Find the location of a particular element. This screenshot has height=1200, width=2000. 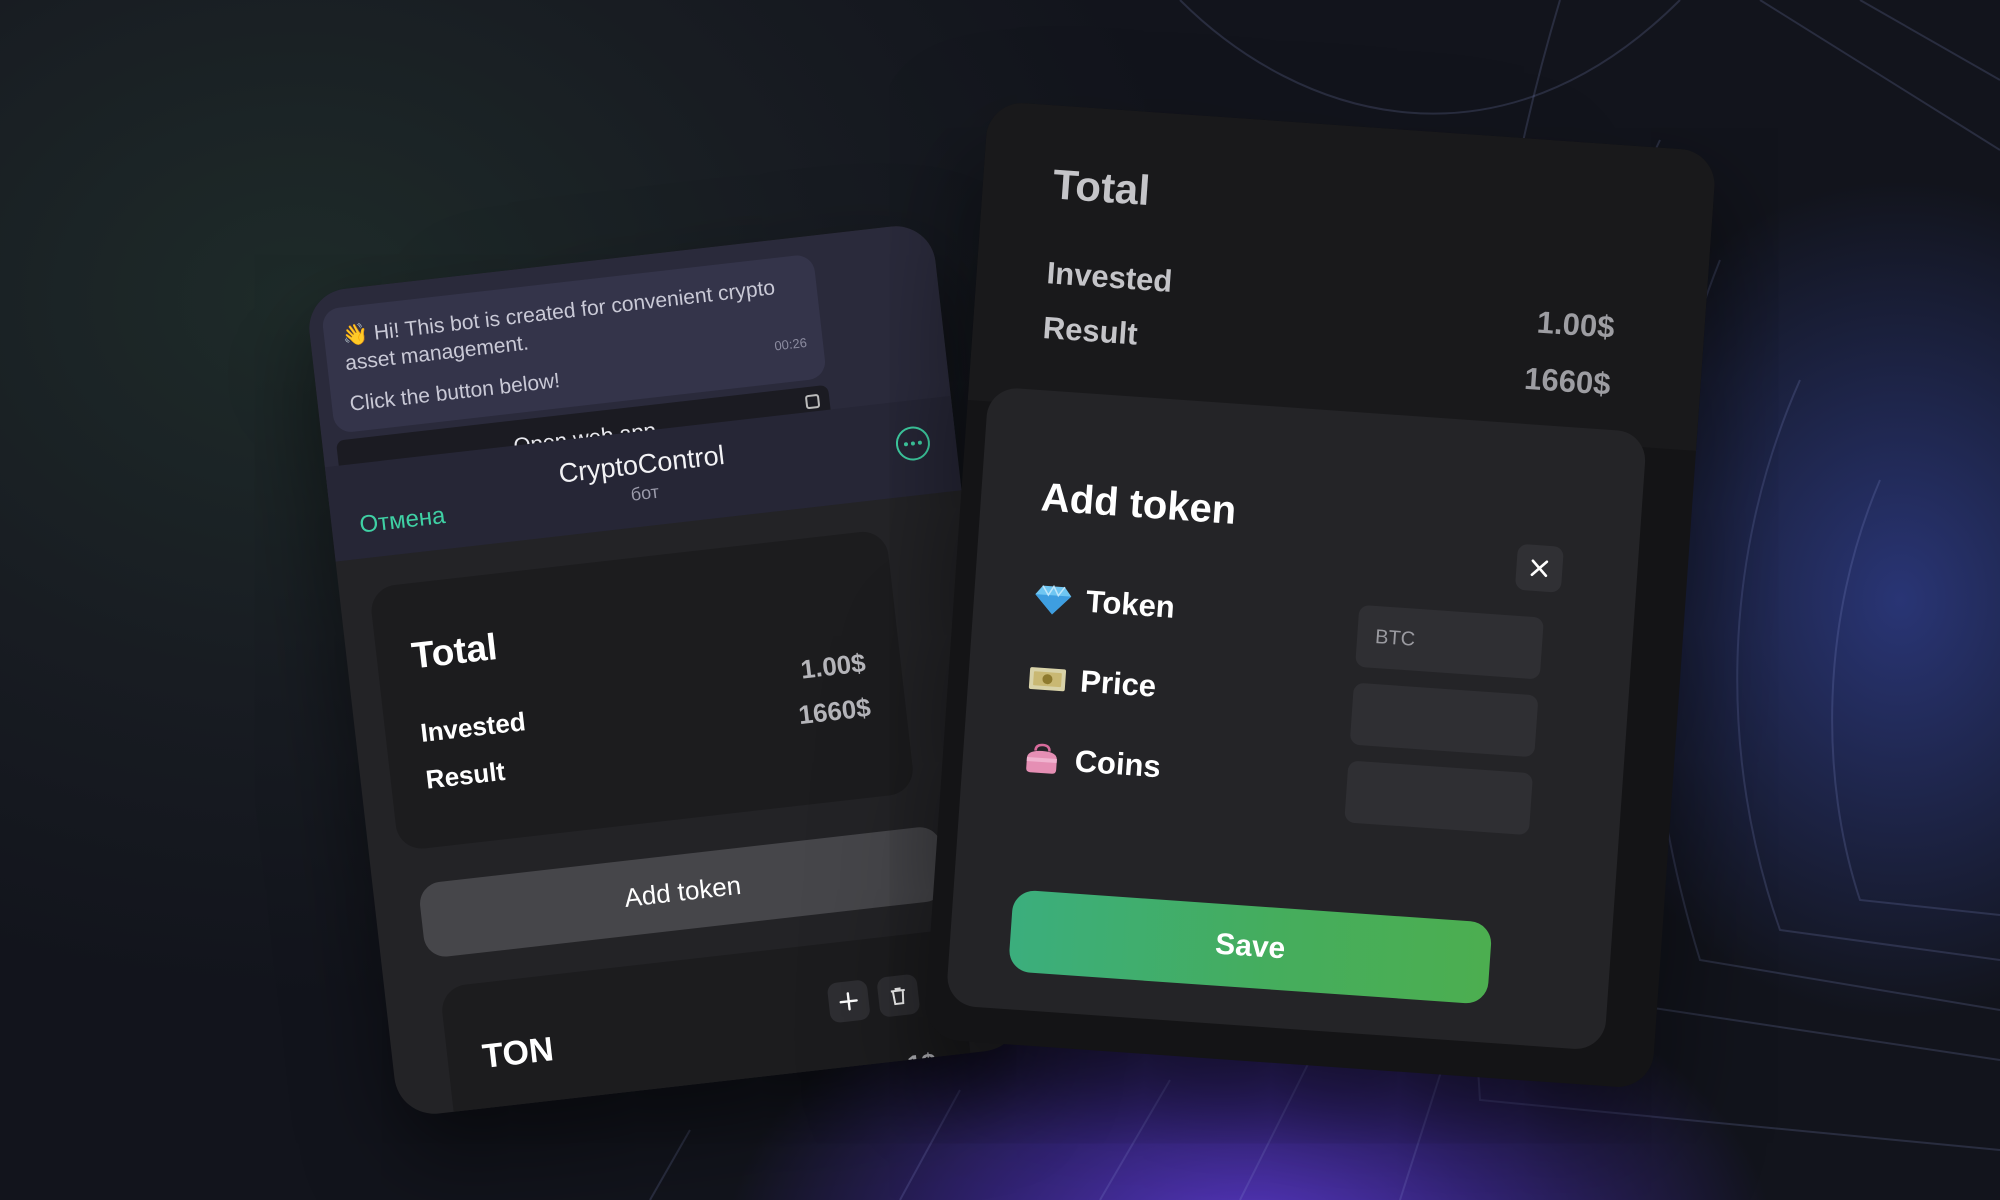

price-field-label: Price is located at coordinates (1092, 682).